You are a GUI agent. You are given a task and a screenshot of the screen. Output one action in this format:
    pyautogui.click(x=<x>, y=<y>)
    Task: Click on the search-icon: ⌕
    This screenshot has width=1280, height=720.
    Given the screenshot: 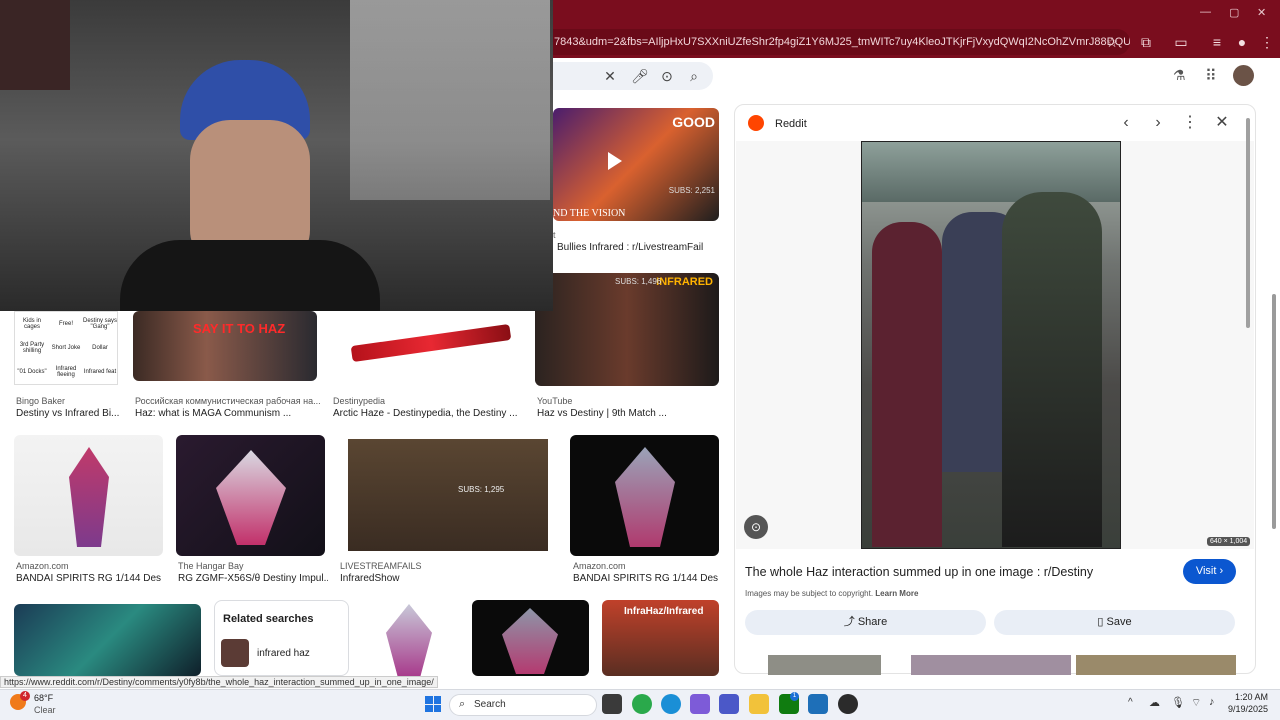 What is the action you would take?
    pyautogui.click(x=694, y=76)
    